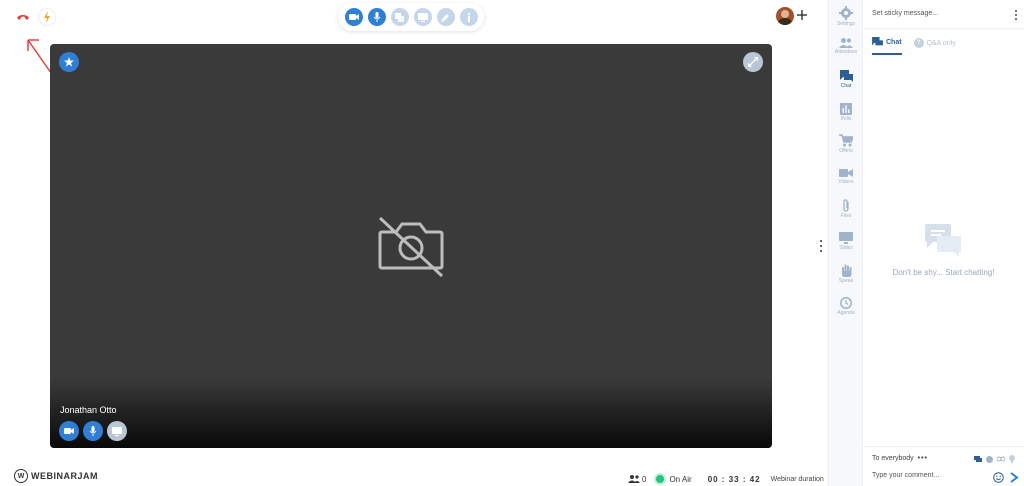 This screenshot has width=1024, height=486. Describe the element at coordinates (846, 151) in the screenshot. I see `rail-label: Offers` at that location.